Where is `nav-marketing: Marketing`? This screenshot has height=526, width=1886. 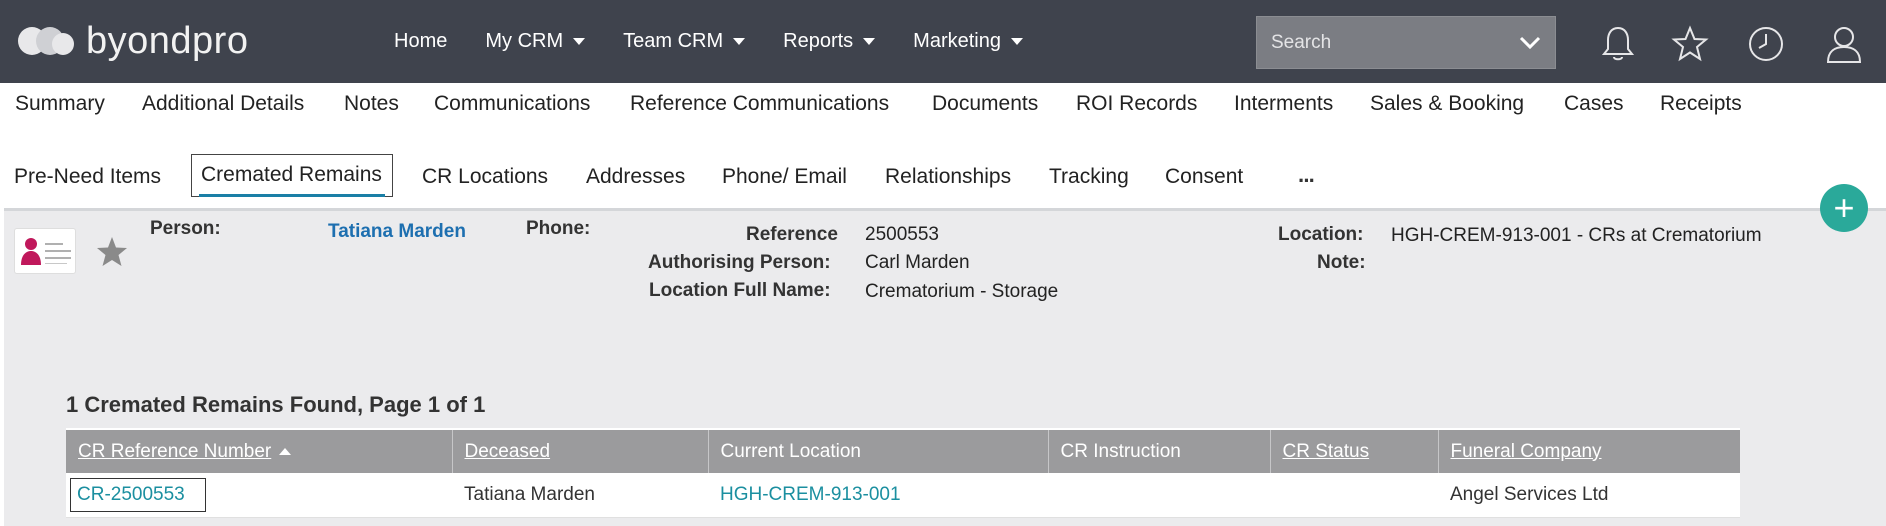
nav-marketing: Marketing is located at coordinates (968, 41).